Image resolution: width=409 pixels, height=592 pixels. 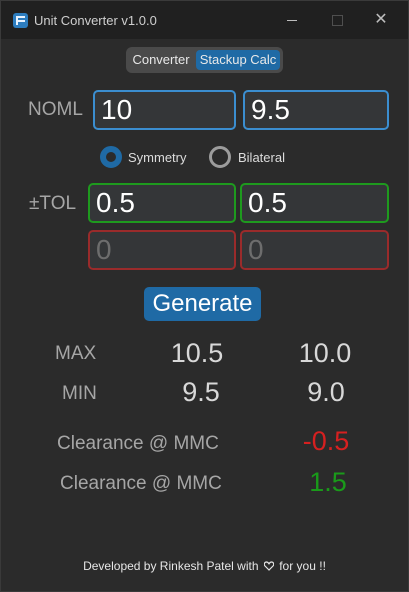 What do you see at coordinates (326, 441) in the screenshot?
I see `clearance-value-1: -0.5` at bounding box center [326, 441].